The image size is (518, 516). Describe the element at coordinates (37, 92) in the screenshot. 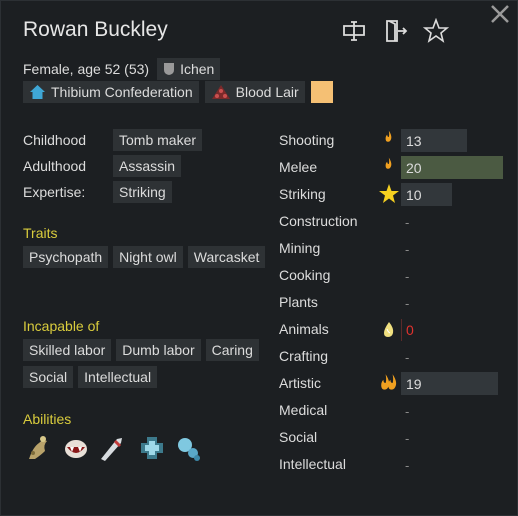

I see `faction-house-icon` at that location.